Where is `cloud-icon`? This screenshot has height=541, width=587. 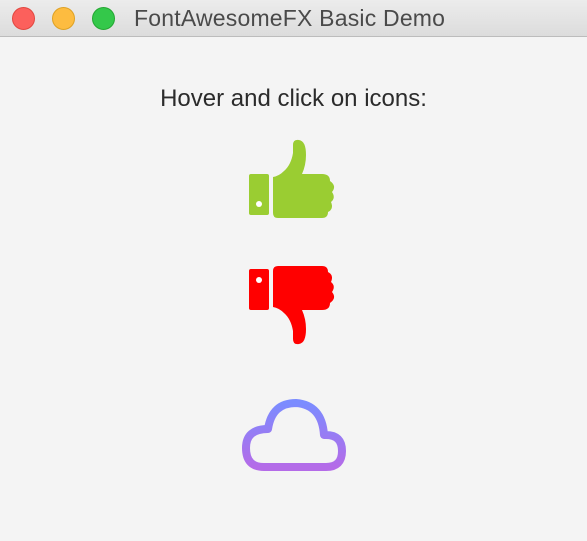 cloud-icon is located at coordinates (295, 436).